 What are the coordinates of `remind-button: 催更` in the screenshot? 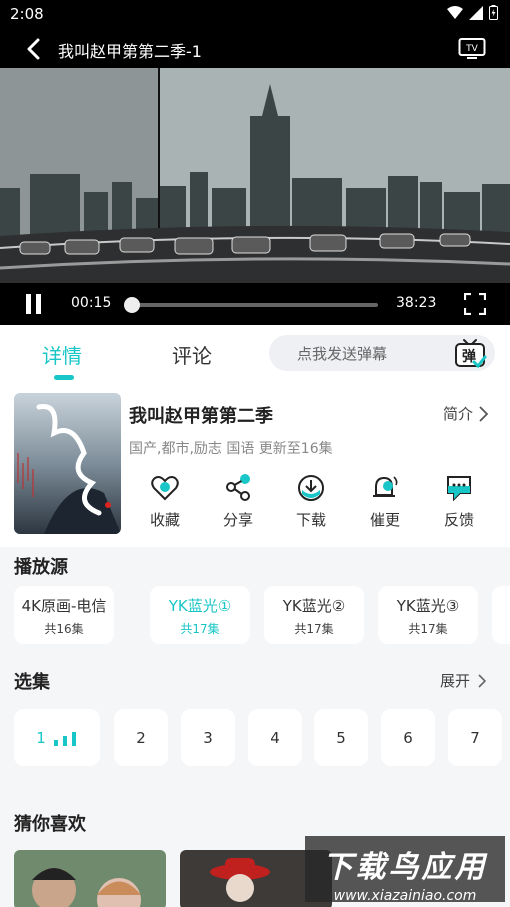 It's located at (385, 501).